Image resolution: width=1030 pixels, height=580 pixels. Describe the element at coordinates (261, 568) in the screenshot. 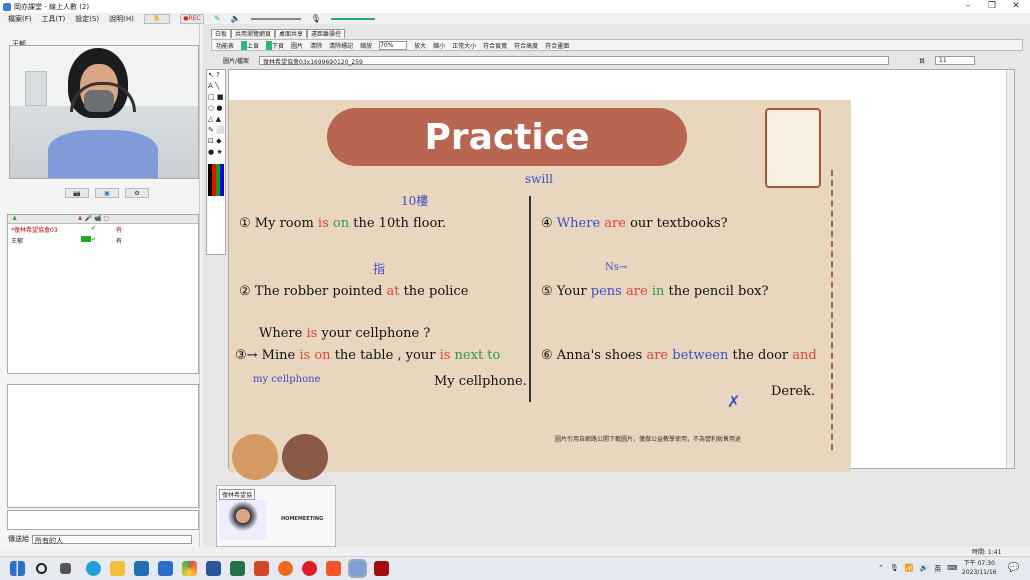

I see `powerpoint-icon` at that location.